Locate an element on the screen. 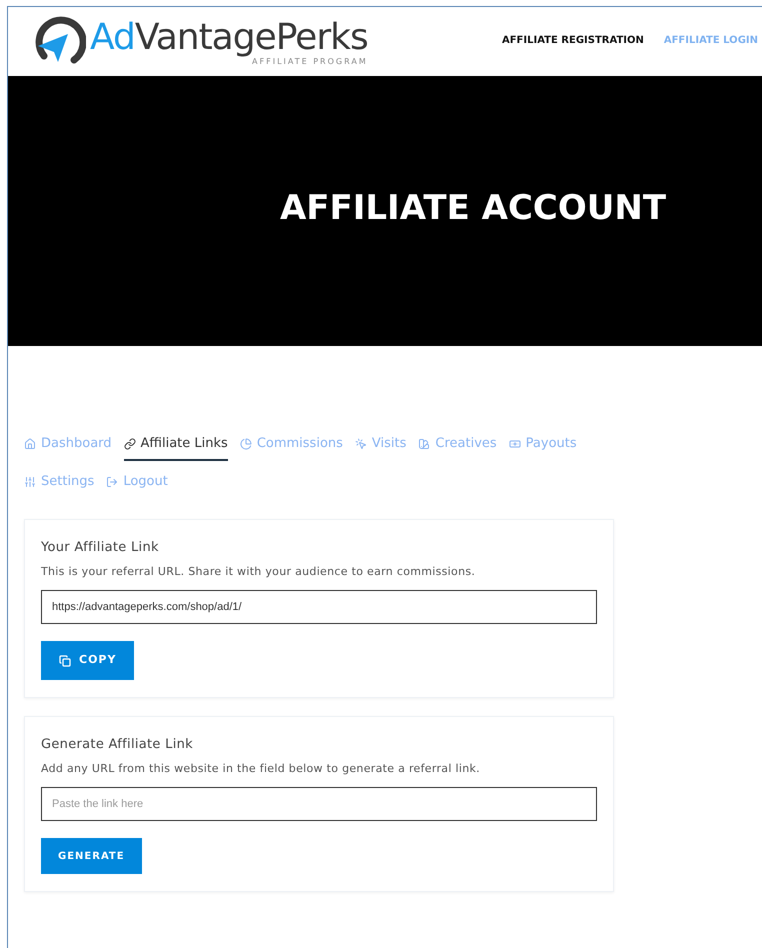 The height and width of the screenshot is (948, 762). sliders-icon is located at coordinates (30, 482).